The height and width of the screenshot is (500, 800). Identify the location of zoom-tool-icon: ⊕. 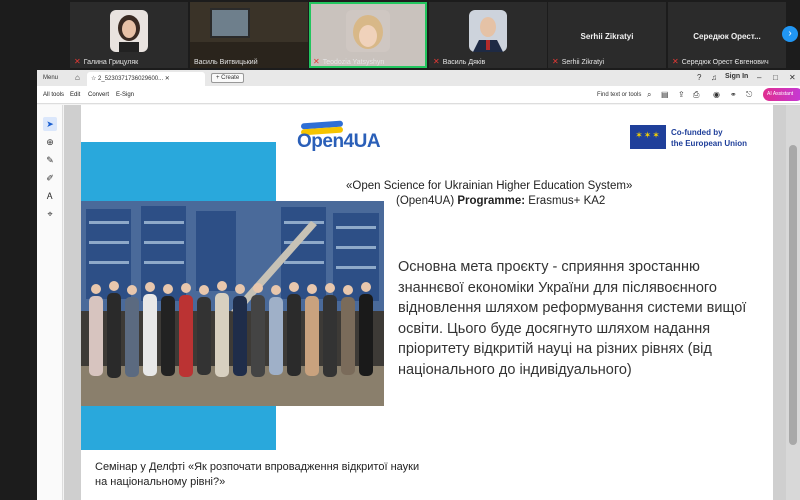
(50, 142).